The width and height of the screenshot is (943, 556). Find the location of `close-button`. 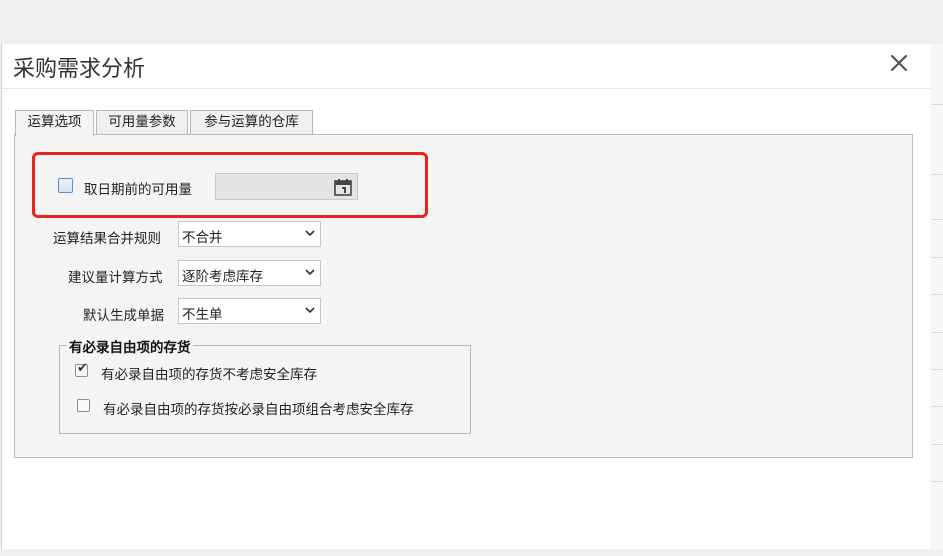

close-button is located at coordinates (899, 63).